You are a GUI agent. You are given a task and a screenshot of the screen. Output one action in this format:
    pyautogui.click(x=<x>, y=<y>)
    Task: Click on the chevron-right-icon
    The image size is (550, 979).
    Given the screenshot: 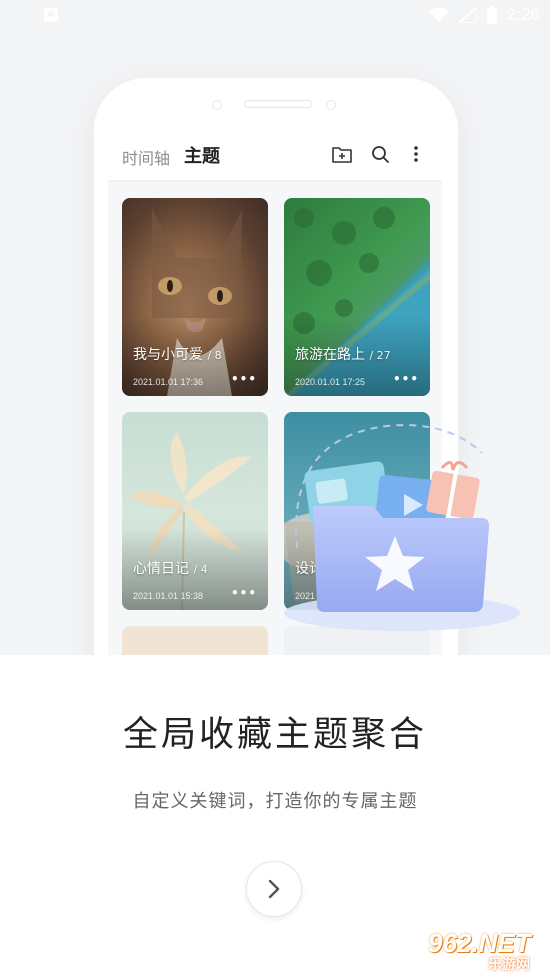 What is the action you would take?
    pyautogui.click(x=274, y=889)
    